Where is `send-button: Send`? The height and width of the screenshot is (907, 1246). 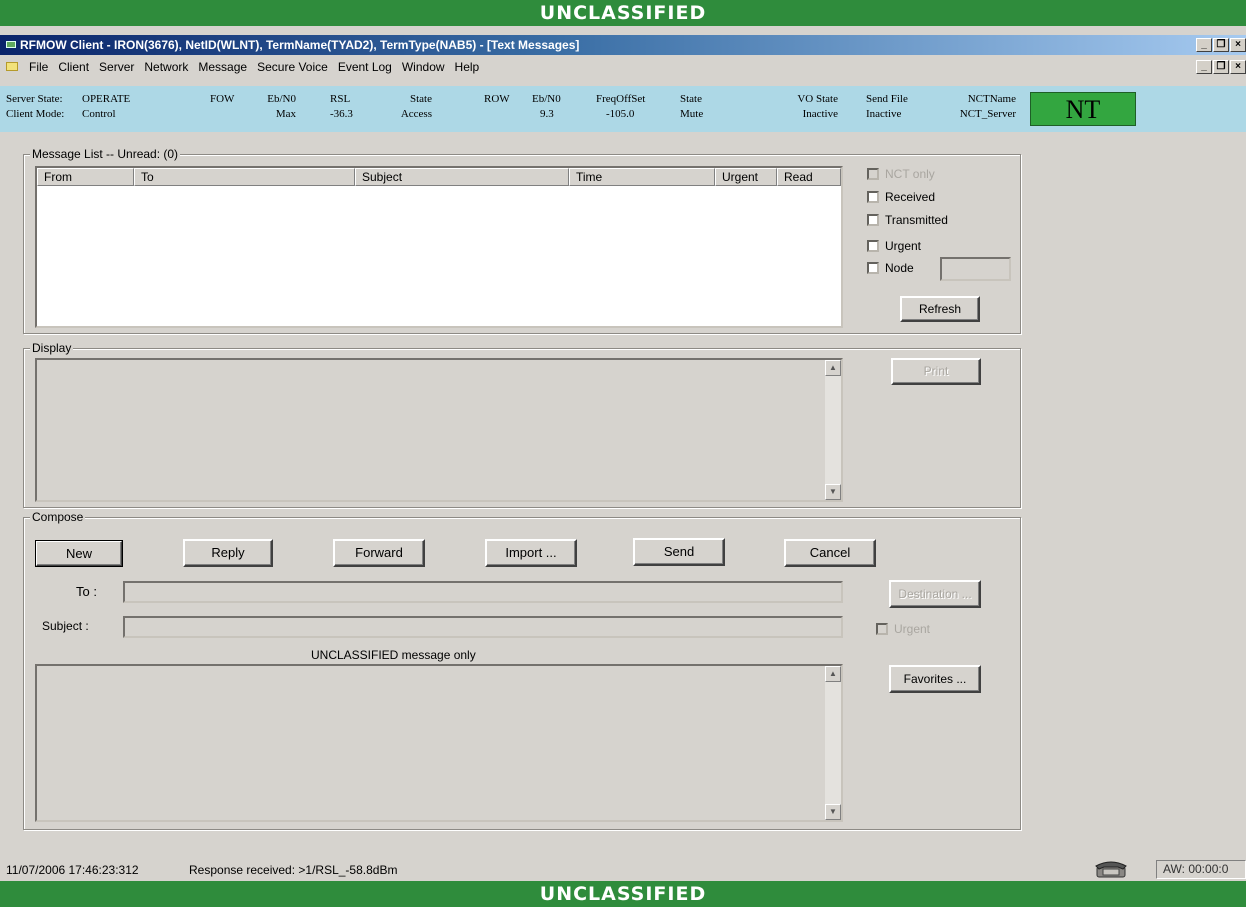
send-button: Send is located at coordinates (679, 552).